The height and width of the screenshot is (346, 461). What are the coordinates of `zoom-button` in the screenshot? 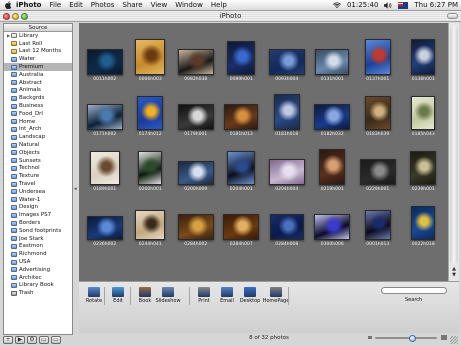 It's located at (24, 16).